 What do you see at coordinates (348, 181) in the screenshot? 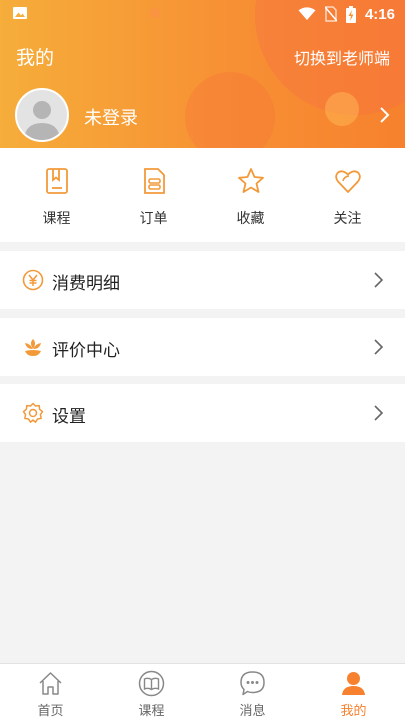
I see `heart-icon` at bounding box center [348, 181].